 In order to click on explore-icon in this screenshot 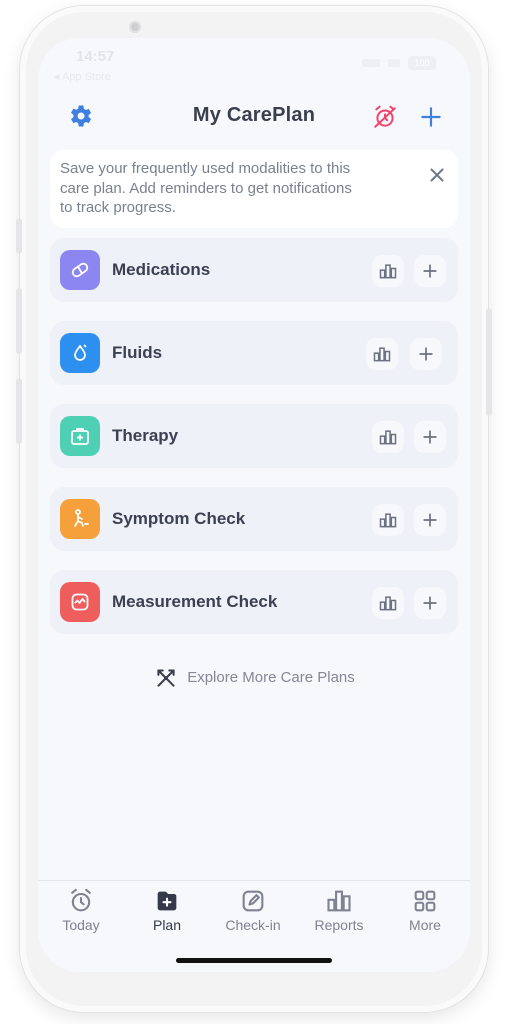, I will do `click(166, 678)`.